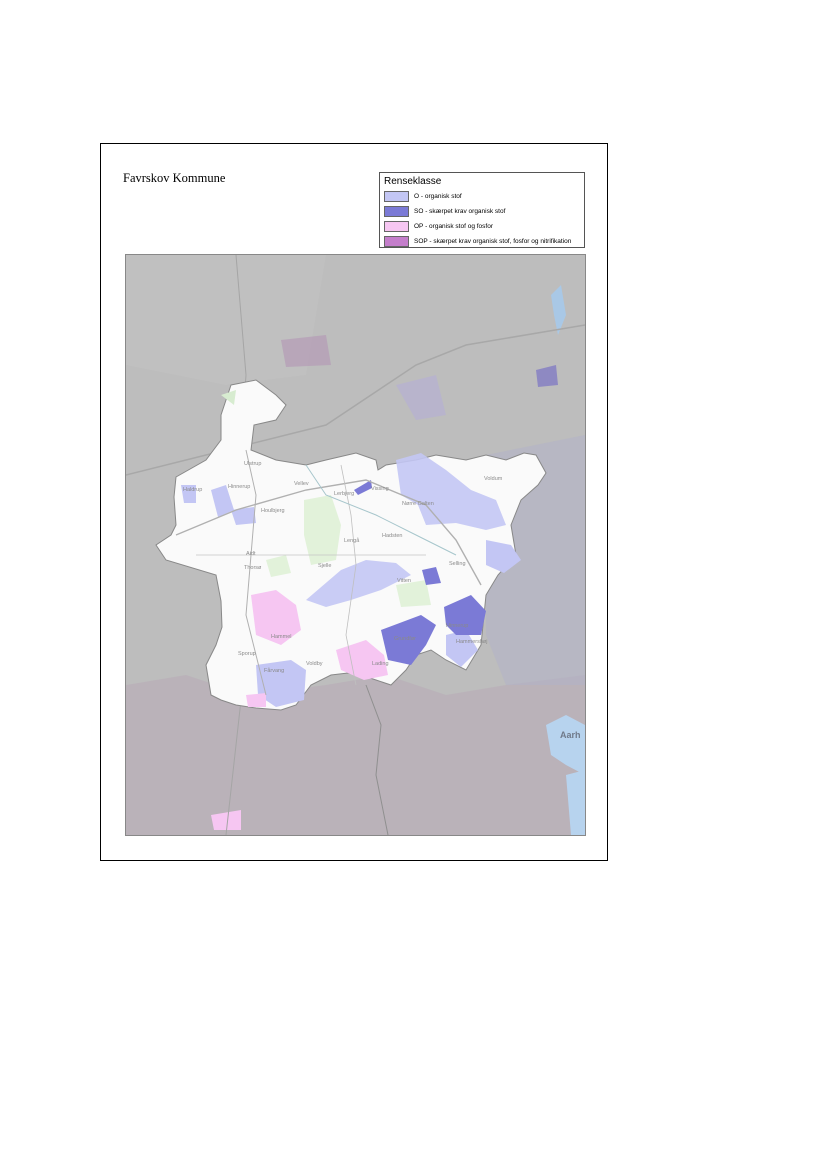  Describe the element at coordinates (396, 226) in the screenshot. I see `legend-swatch-op` at that location.